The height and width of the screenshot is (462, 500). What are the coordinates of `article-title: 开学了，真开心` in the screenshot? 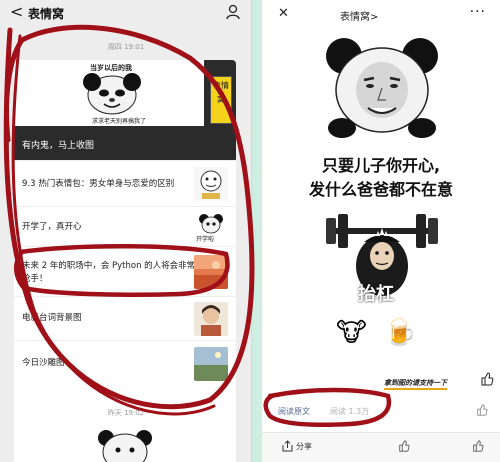 It's located at (110, 227).